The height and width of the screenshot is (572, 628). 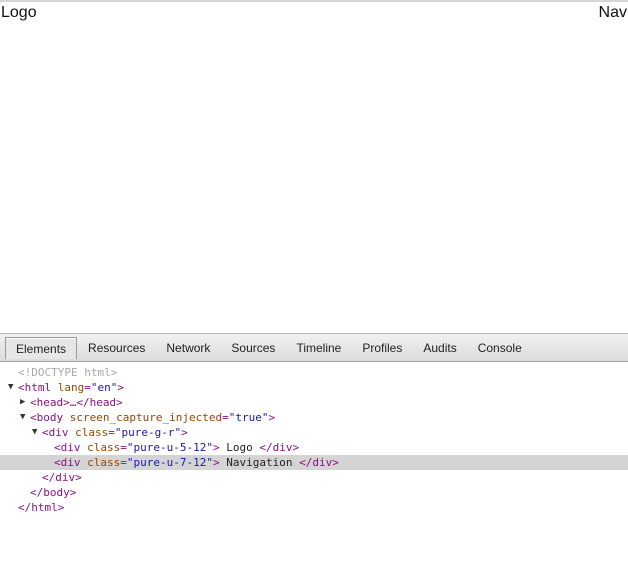 What do you see at coordinates (116, 348) in the screenshot?
I see `tab-resources: Resources` at bounding box center [116, 348].